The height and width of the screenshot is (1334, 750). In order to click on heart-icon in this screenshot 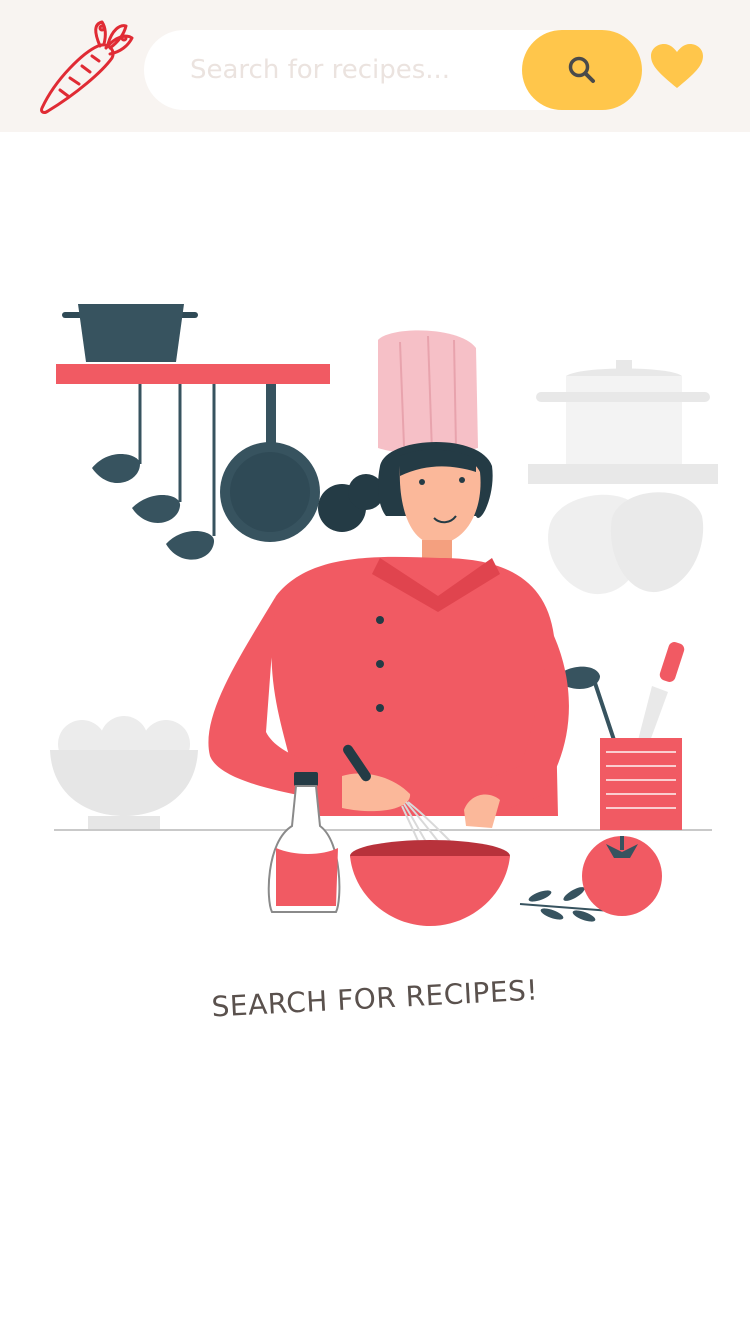, I will do `click(677, 66)`.